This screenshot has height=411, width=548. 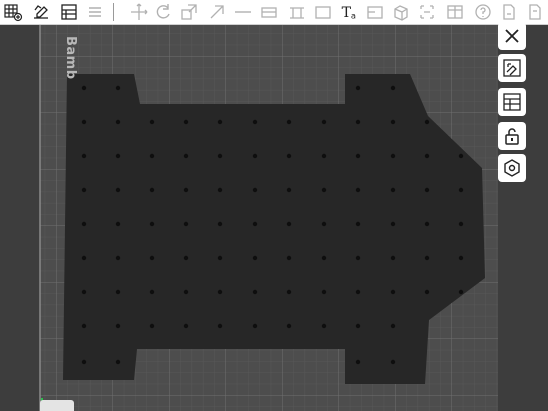 I want to click on top-toolbar: Ta, so click(x=274, y=12).